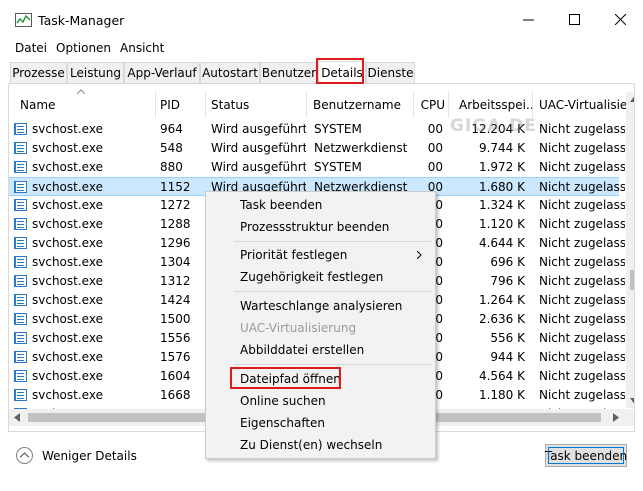 Image resolution: width=643 pixels, height=491 pixels. Describe the element at coordinates (340, 71) in the screenshot. I see `details-tab-highlight` at that location.